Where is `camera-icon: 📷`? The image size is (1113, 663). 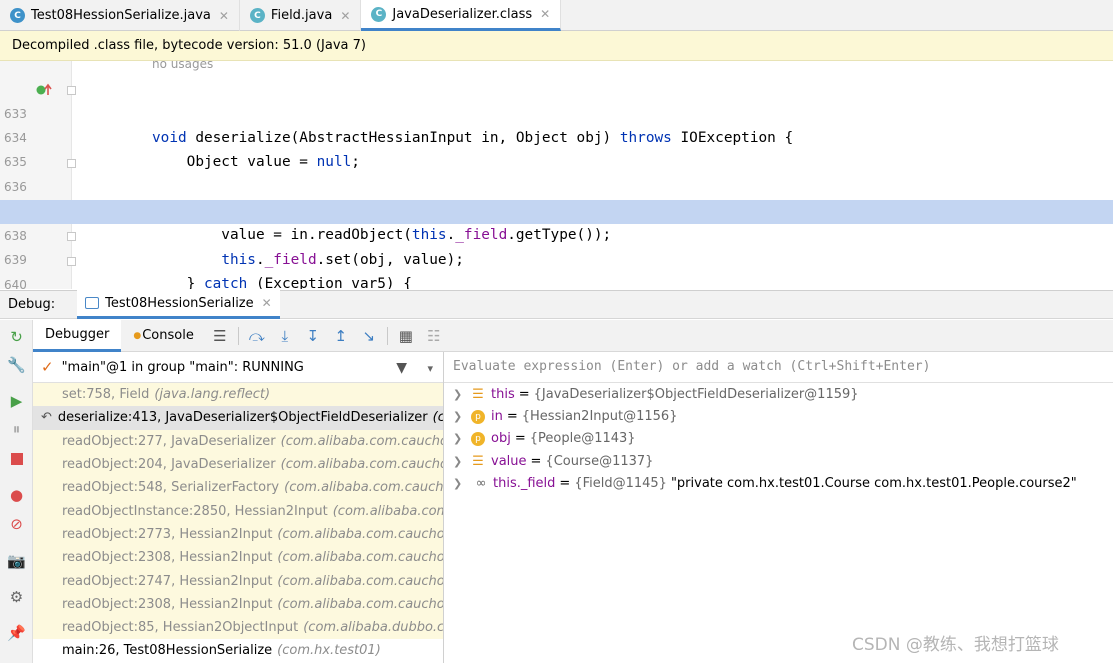 camera-icon: 📷 is located at coordinates (16, 561).